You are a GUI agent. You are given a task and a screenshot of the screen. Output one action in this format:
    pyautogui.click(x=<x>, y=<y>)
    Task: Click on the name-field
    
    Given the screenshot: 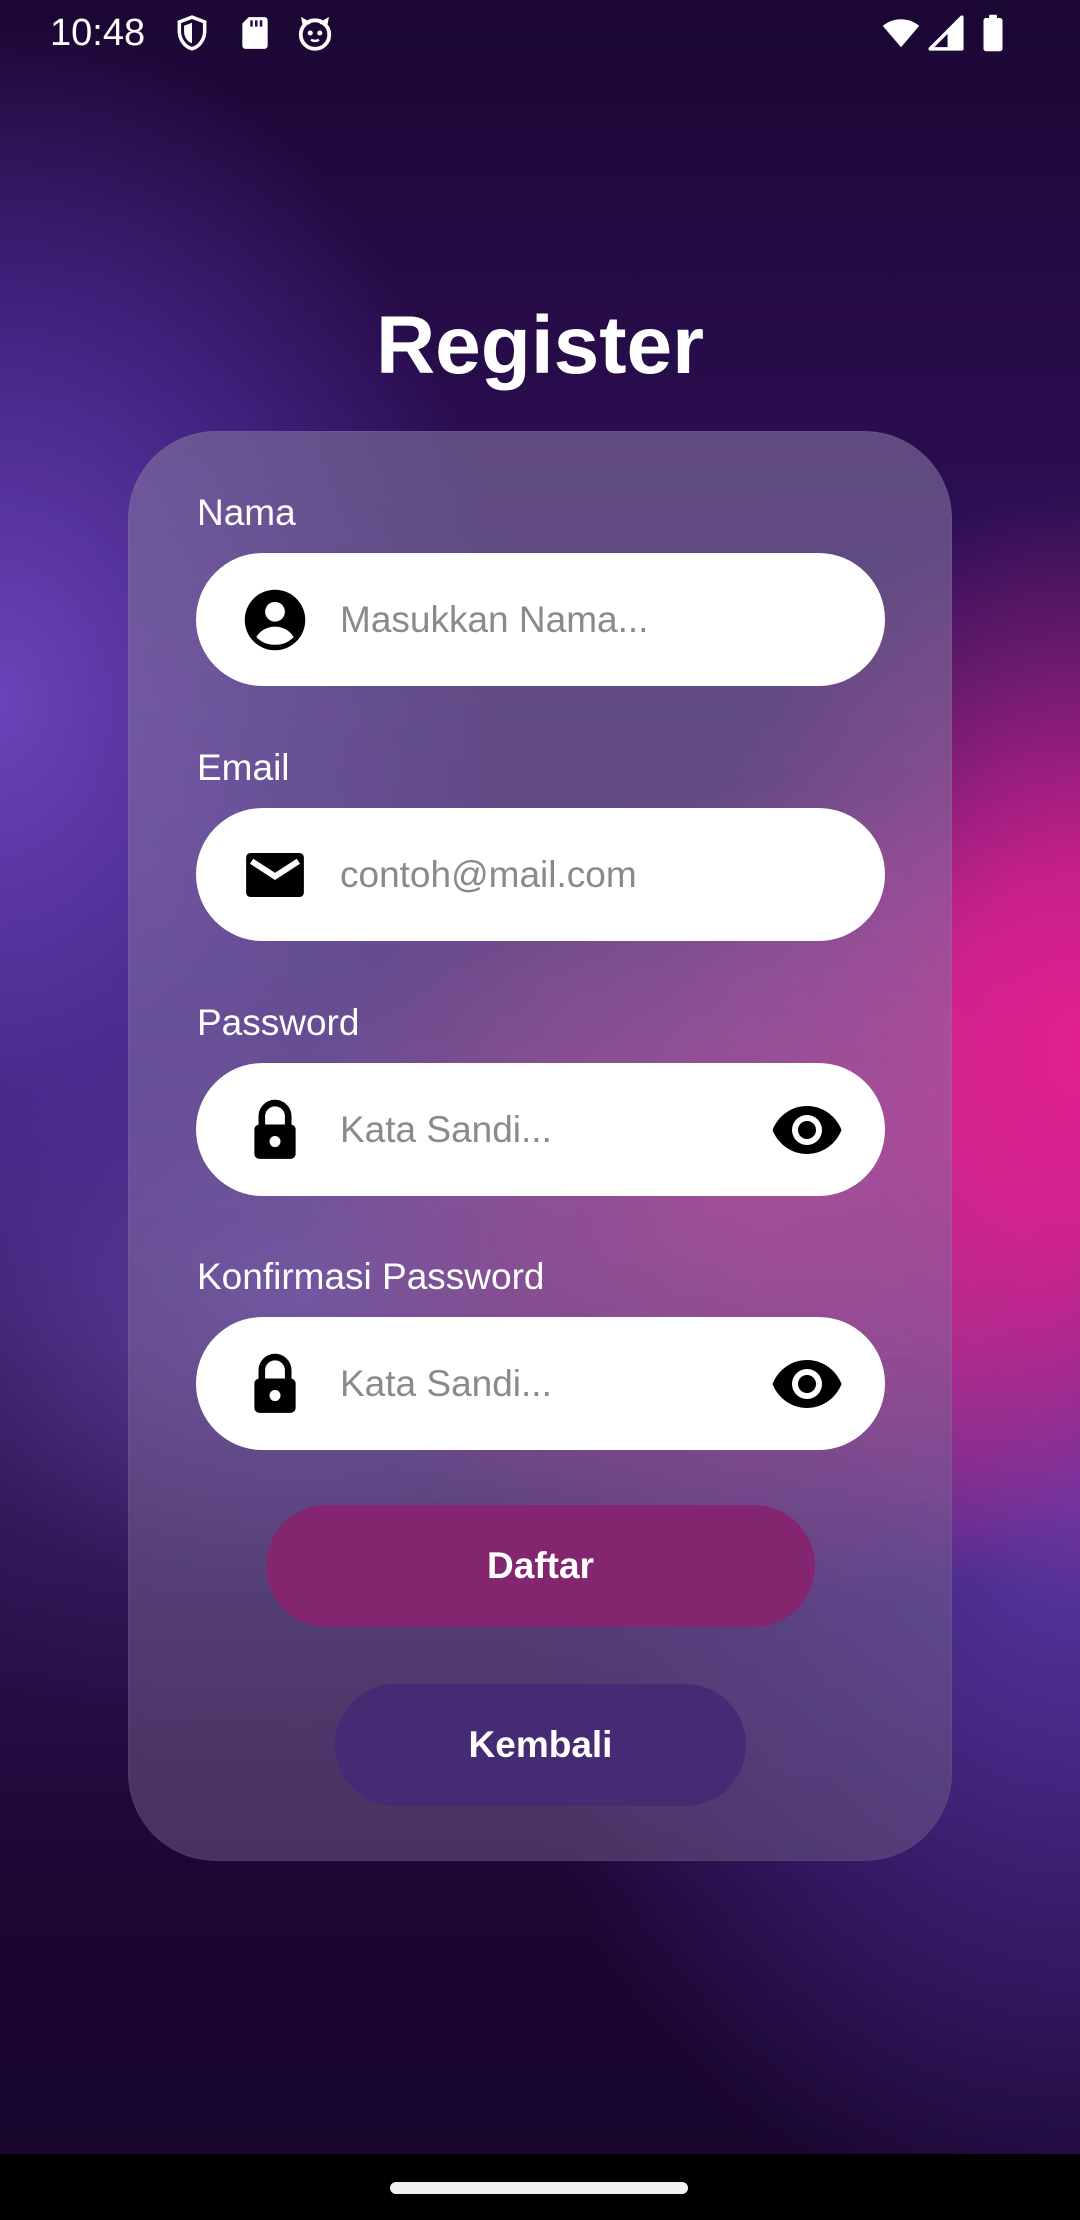 What is the action you would take?
    pyautogui.click(x=540, y=619)
    